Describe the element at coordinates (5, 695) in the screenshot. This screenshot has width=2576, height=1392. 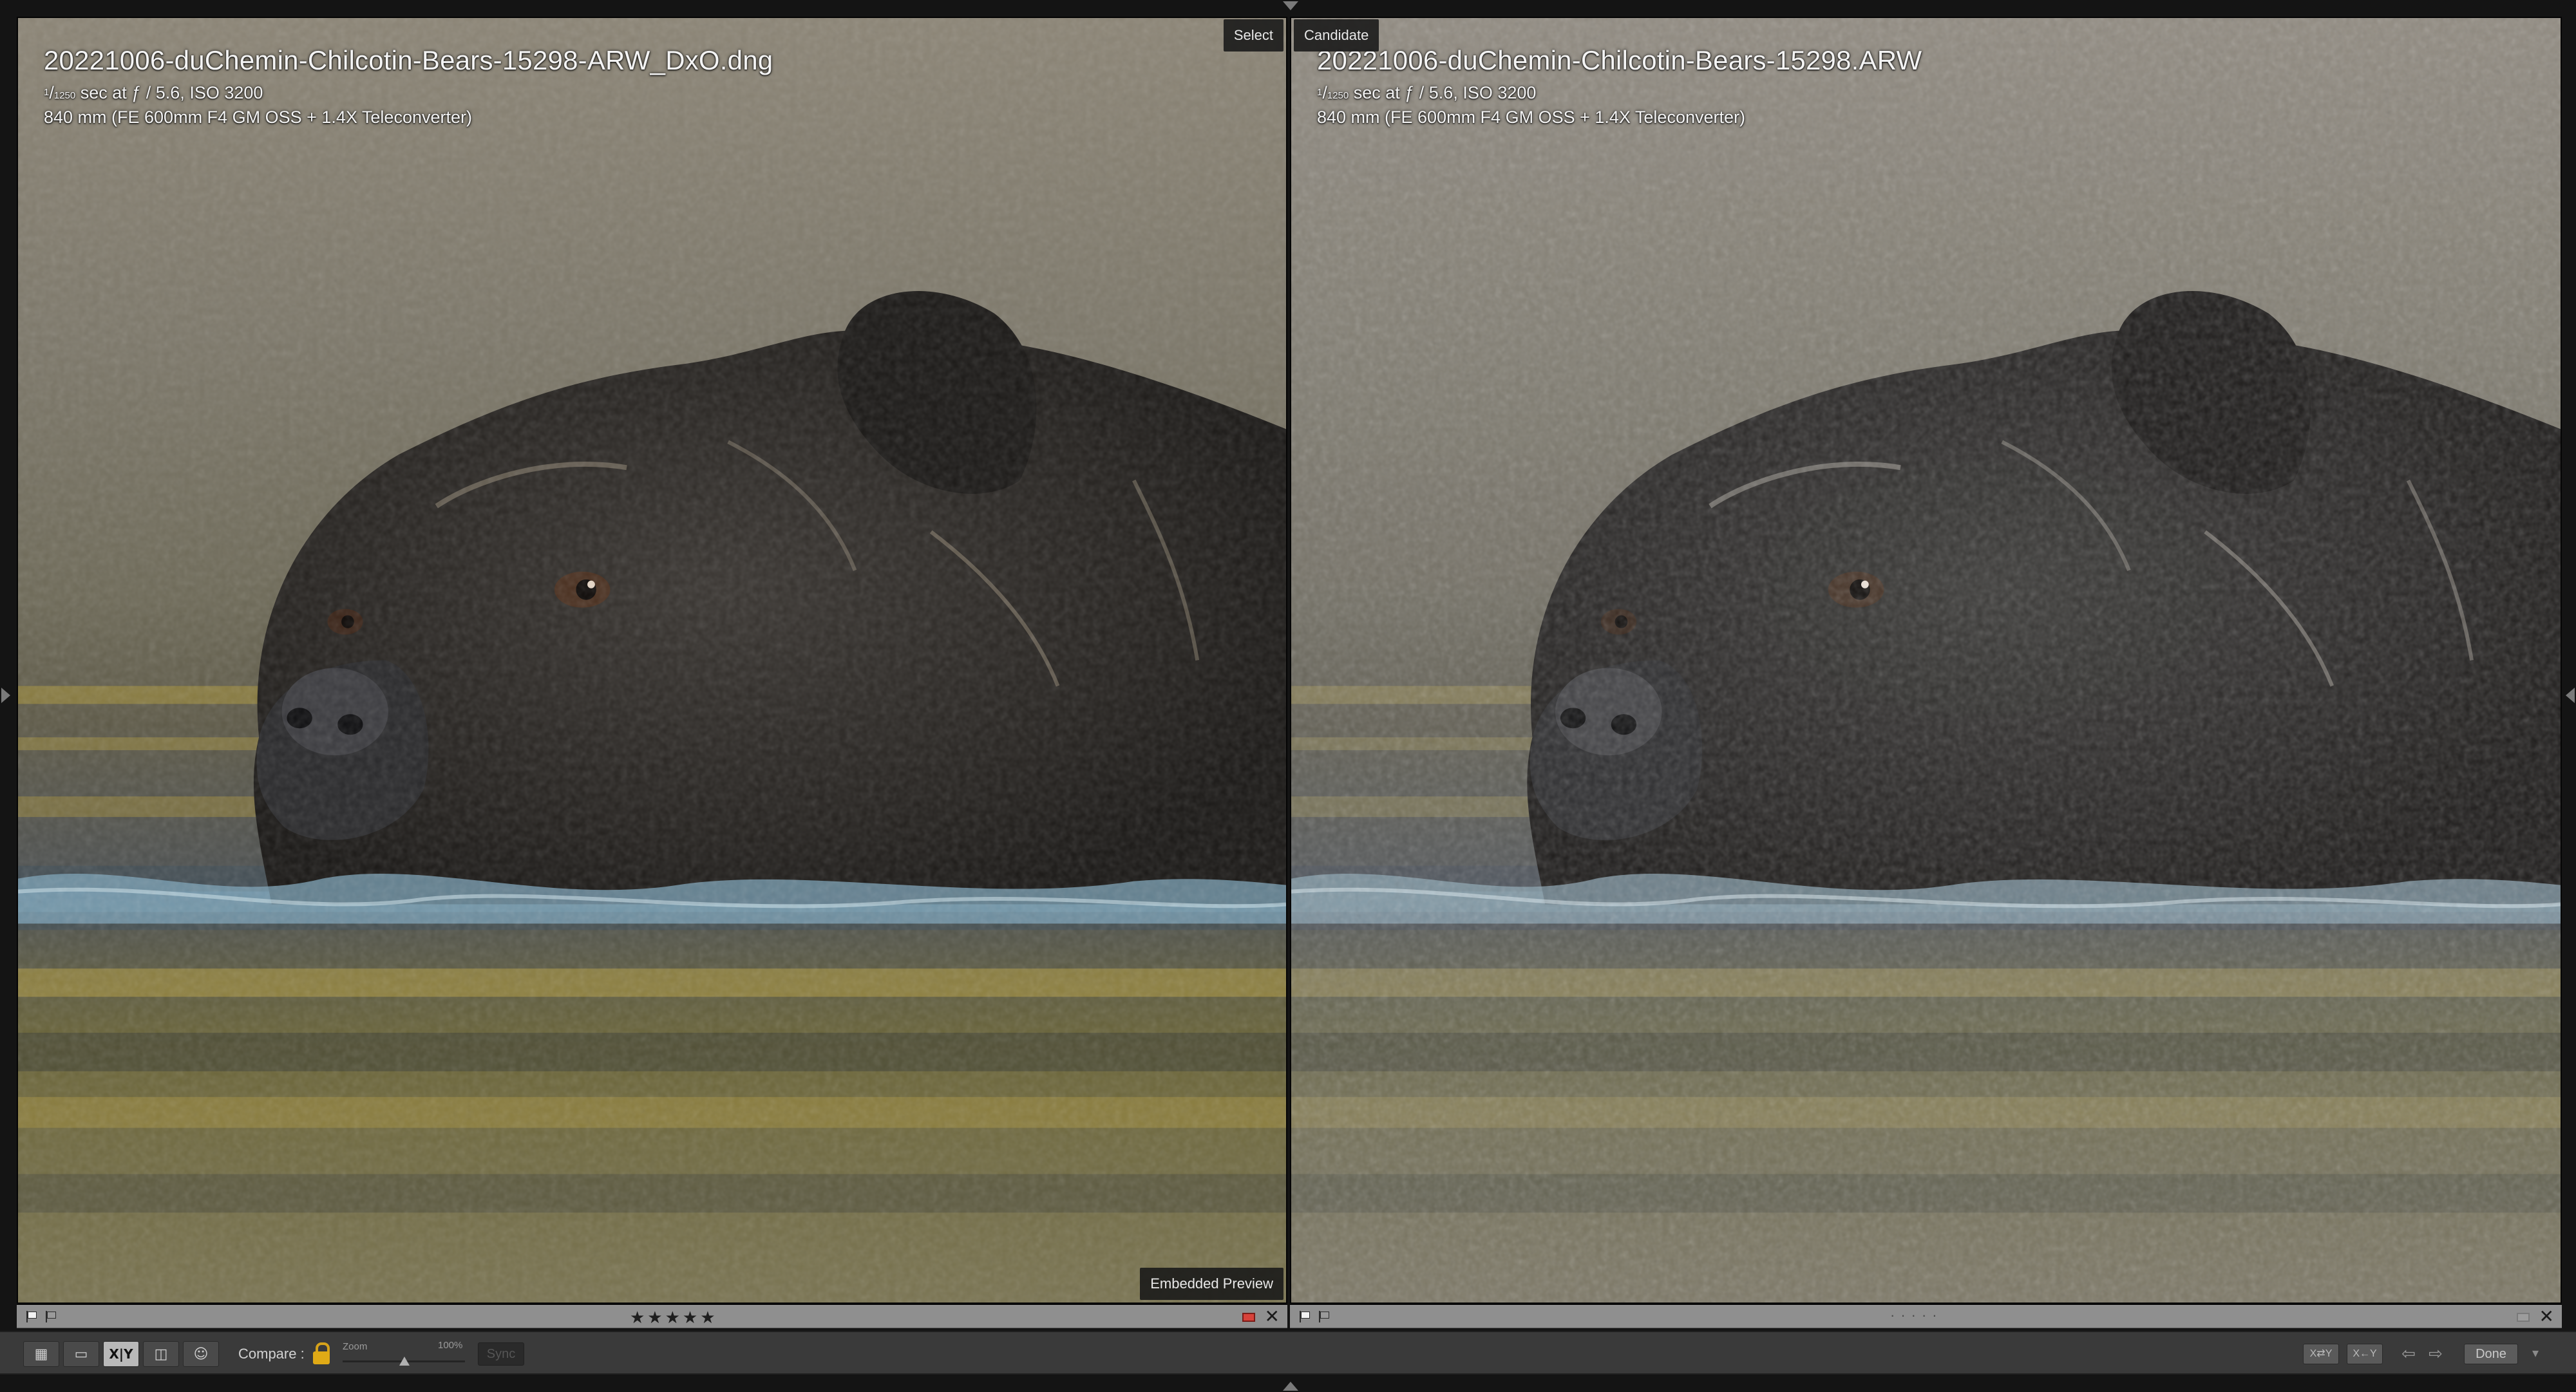
I see `left-panel-toggle-icon` at that location.